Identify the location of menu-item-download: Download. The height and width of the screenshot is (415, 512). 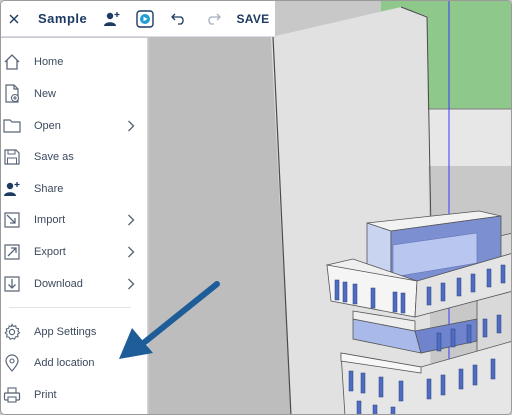
(74, 284).